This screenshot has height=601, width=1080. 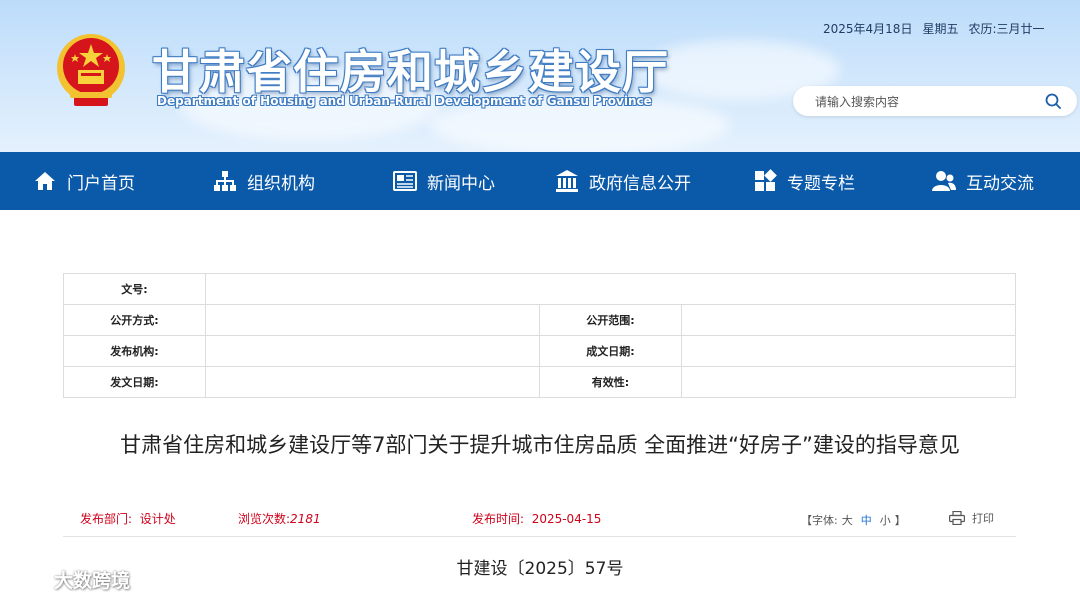 I want to click on nav-item-organization: 组织机构, so click(x=264, y=181).